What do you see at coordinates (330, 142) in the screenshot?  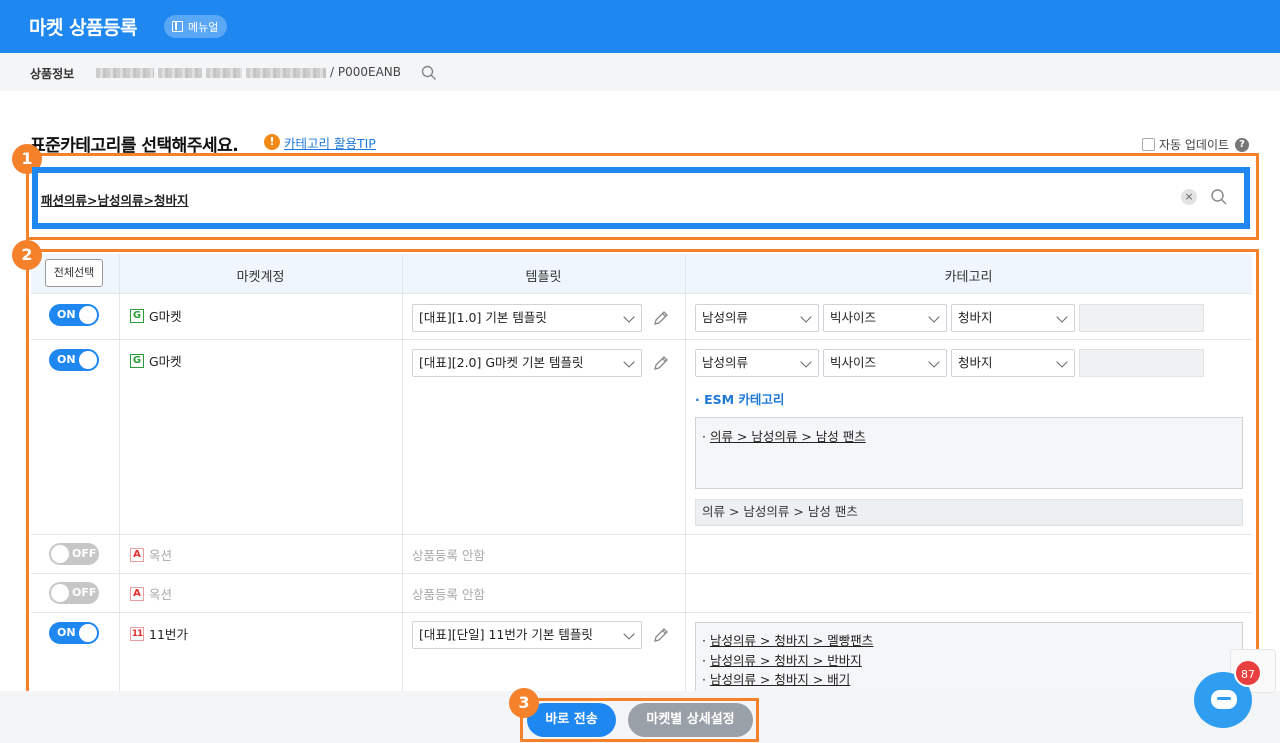 I see `category-tip-link: 카테고리 활용TIP` at bounding box center [330, 142].